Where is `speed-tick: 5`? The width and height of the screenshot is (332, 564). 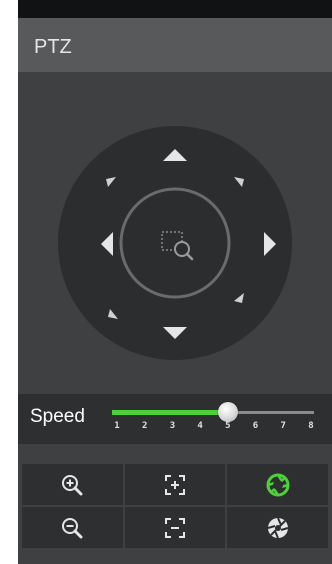
speed-tick: 5 is located at coordinates (228, 426).